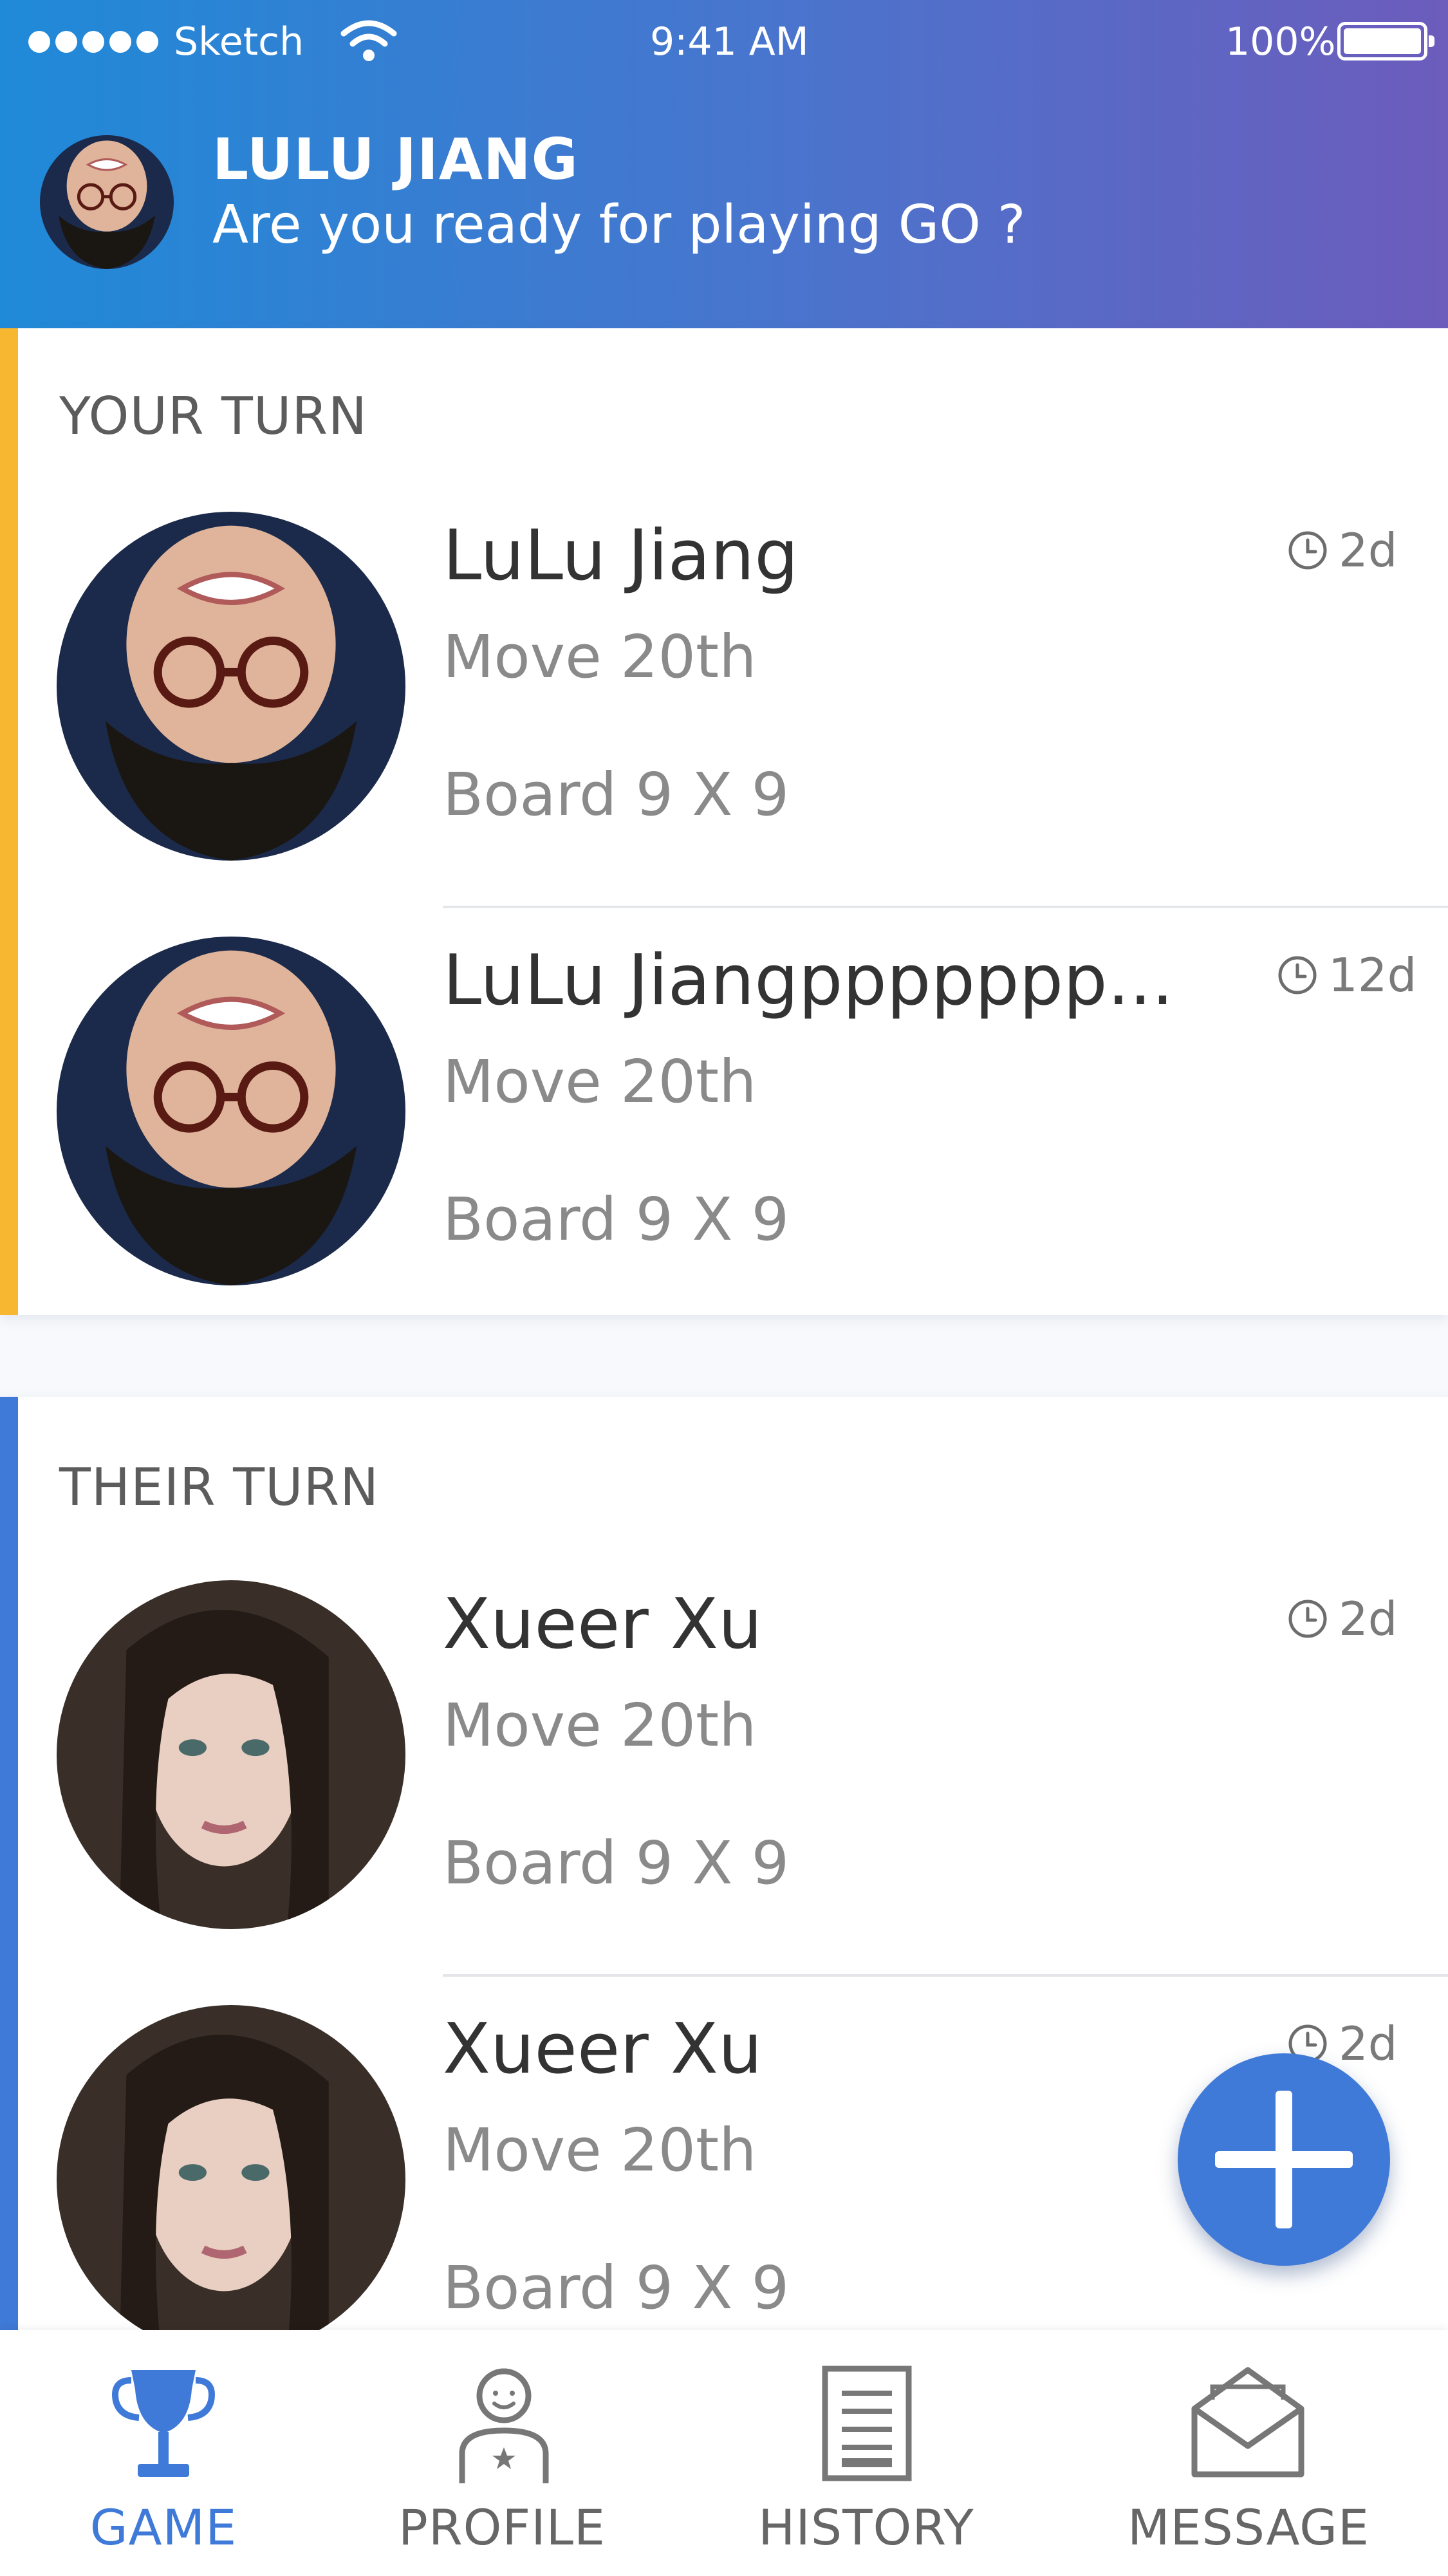 The height and width of the screenshot is (2576, 1448). I want to click on section-title-your-turn: YOUR TURN, so click(213, 416).